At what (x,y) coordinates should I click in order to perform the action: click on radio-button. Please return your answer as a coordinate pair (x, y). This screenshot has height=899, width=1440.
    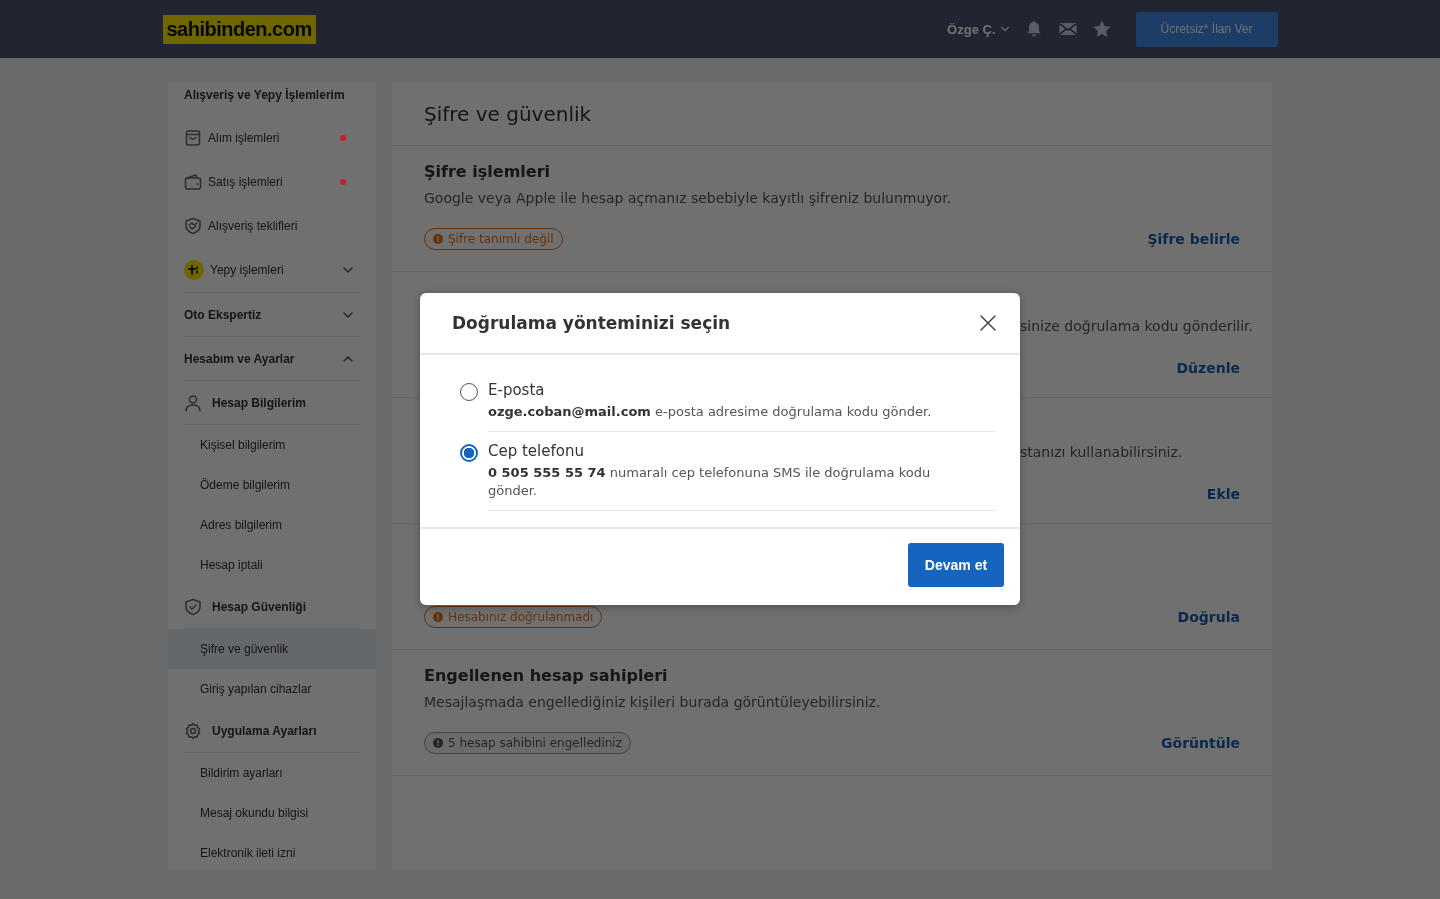
    Looking at the image, I should click on (469, 453).